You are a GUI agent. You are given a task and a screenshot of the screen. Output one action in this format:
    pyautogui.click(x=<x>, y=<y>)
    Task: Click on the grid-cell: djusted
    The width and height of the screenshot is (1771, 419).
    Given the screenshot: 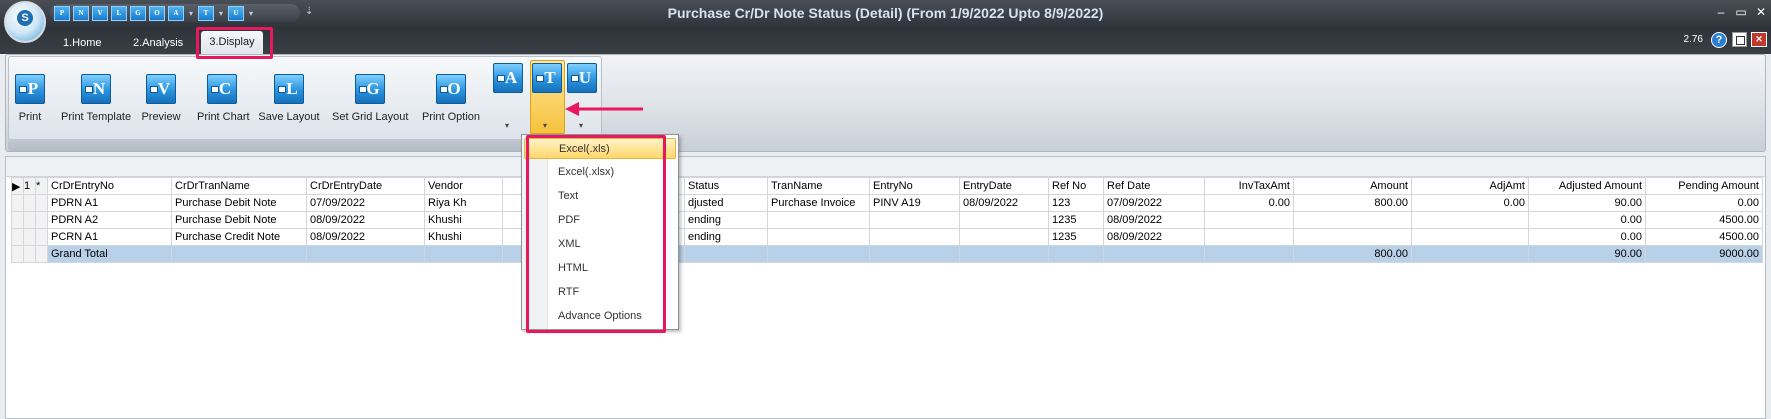 What is the action you would take?
    pyautogui.click(x=726, y=203)
    